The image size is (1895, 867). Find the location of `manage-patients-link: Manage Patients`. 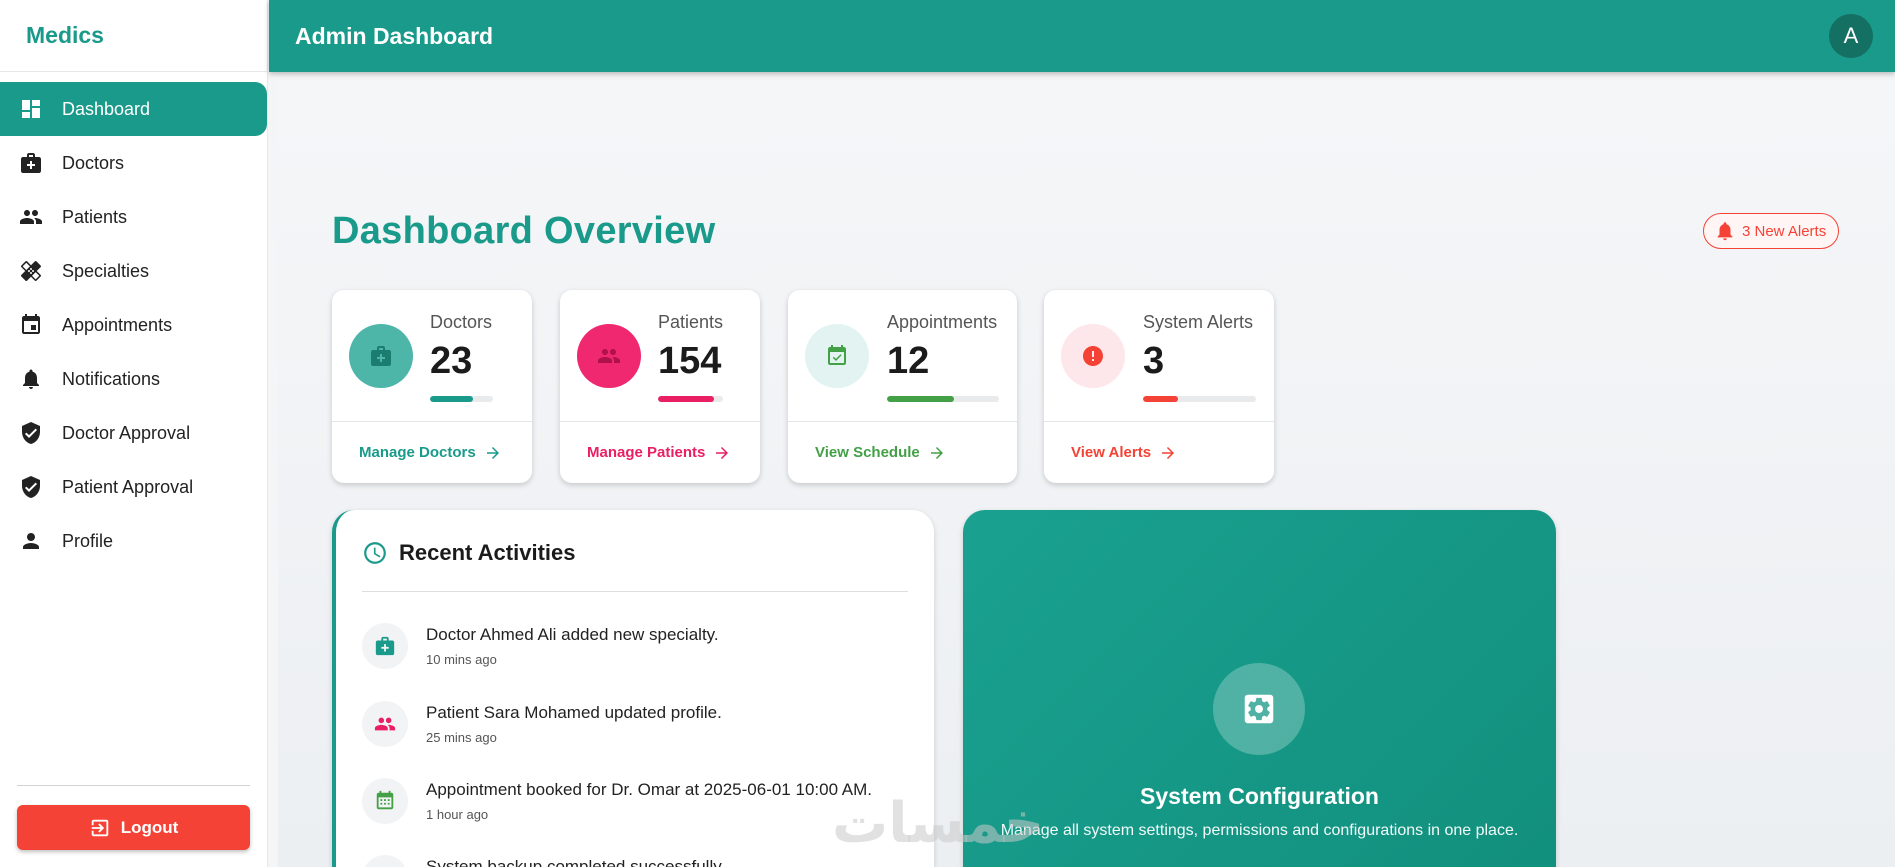

manage-patients-link: Manage Patients is located at coordinates (660, 452).